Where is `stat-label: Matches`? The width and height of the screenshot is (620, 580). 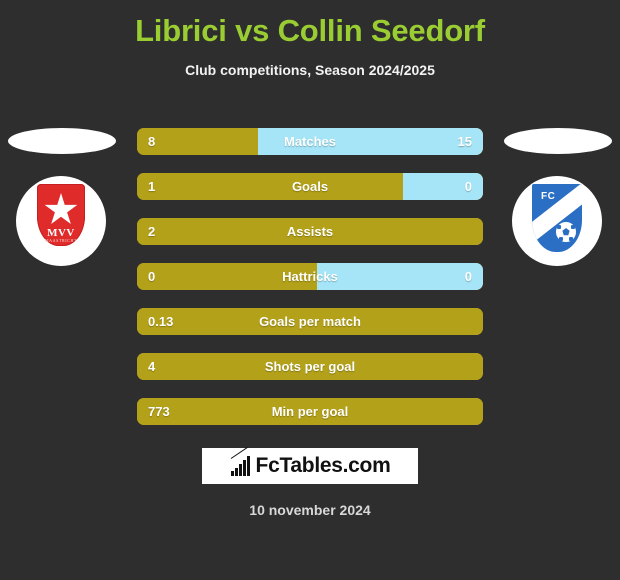 stat-label: Matches is located at coordinates (310, 141).